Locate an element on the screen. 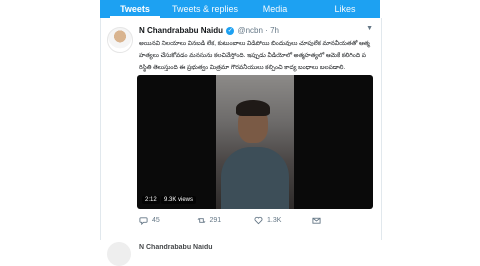  author-name: N Chandrababu Naidu is located at coordinates (181, 30).